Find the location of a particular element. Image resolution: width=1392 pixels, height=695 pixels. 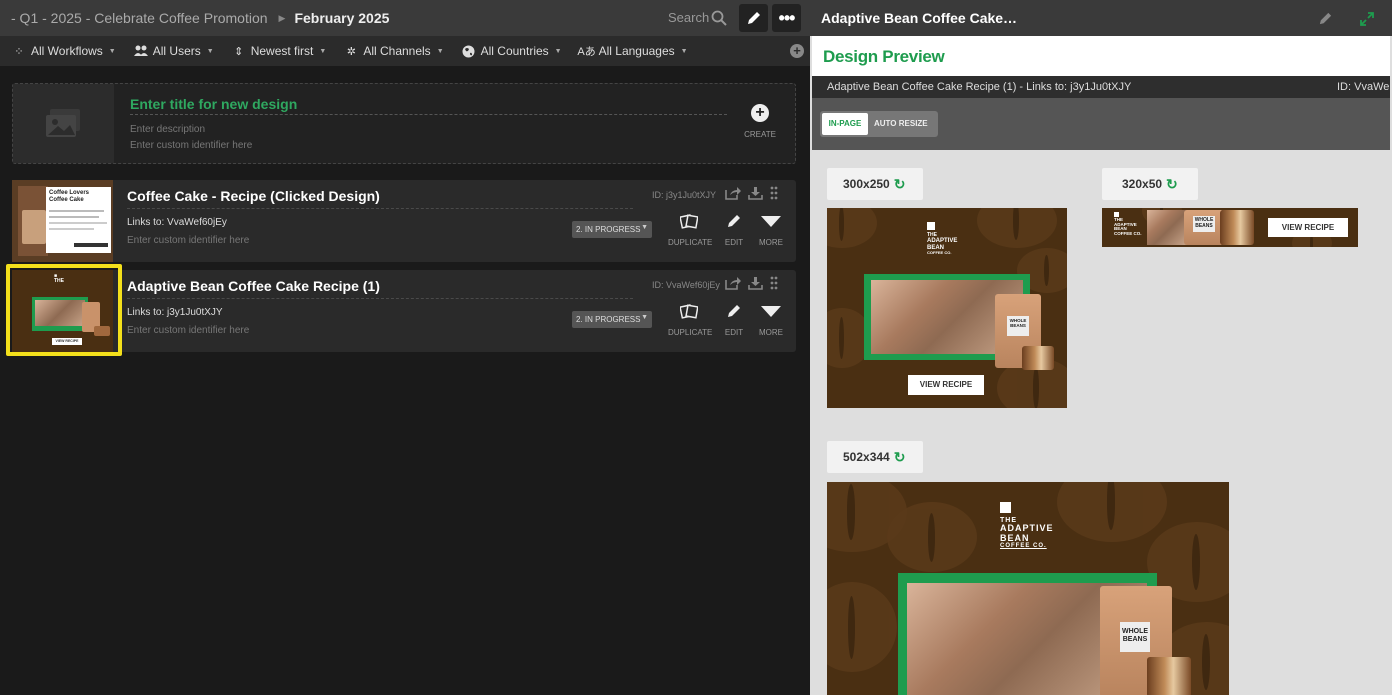

filter-workflows: ⁘ All Workflows ▼ is located at coordinates (63, 51).